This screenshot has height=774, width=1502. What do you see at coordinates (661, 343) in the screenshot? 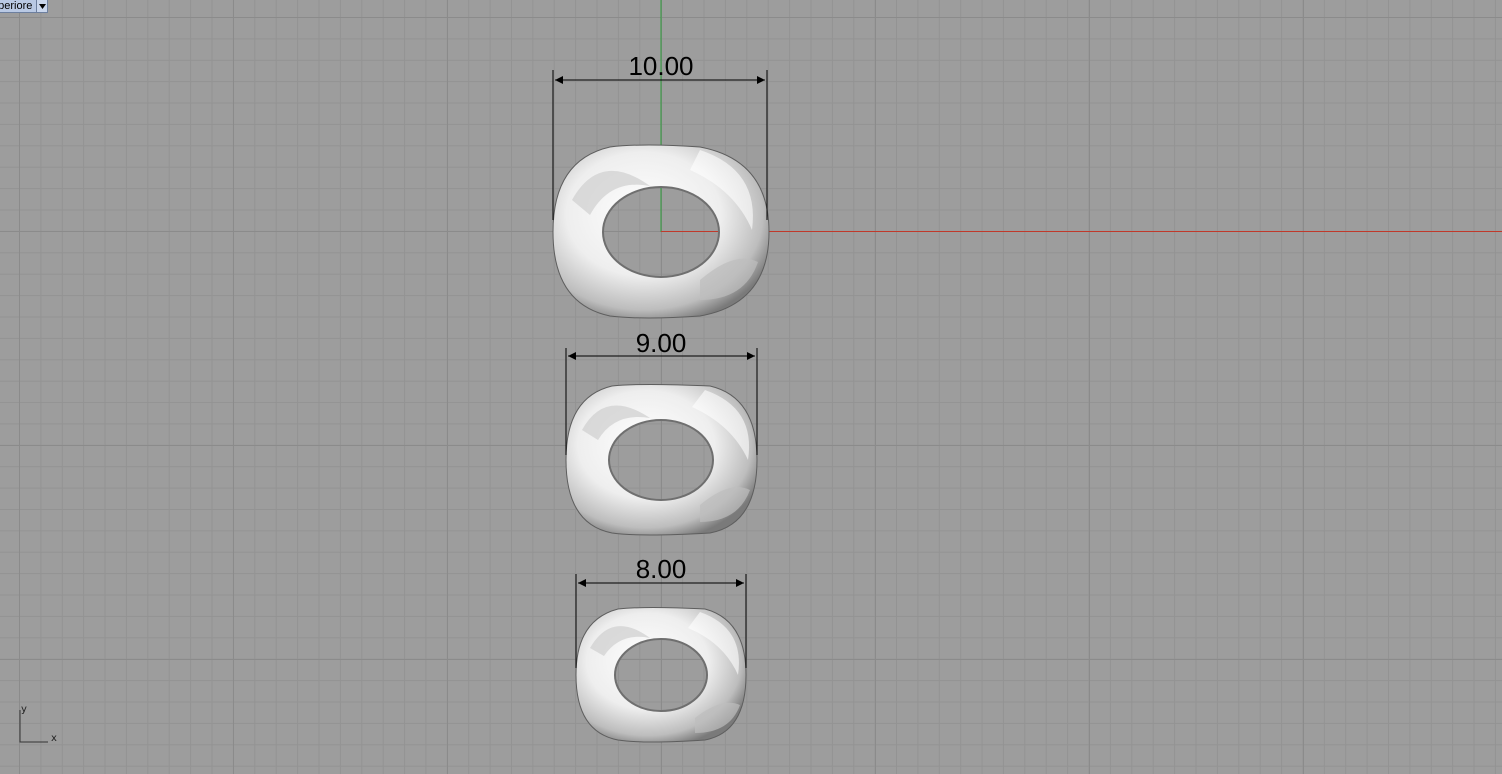
I see `dimension-label: 9.00` at bounding box center [661, 343].